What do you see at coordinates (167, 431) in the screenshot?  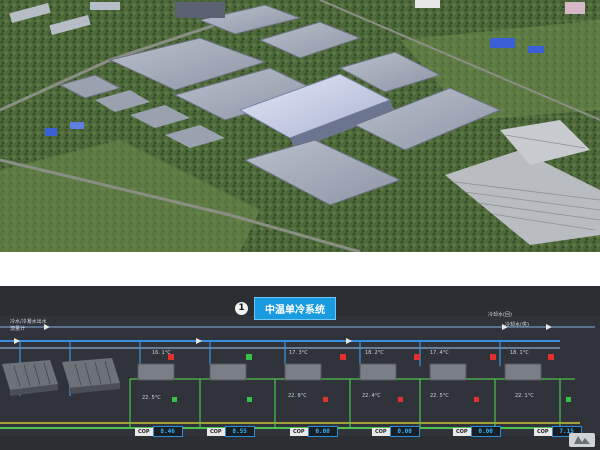 I see `cop-value: 8.46` at bounding box center [167, 431].